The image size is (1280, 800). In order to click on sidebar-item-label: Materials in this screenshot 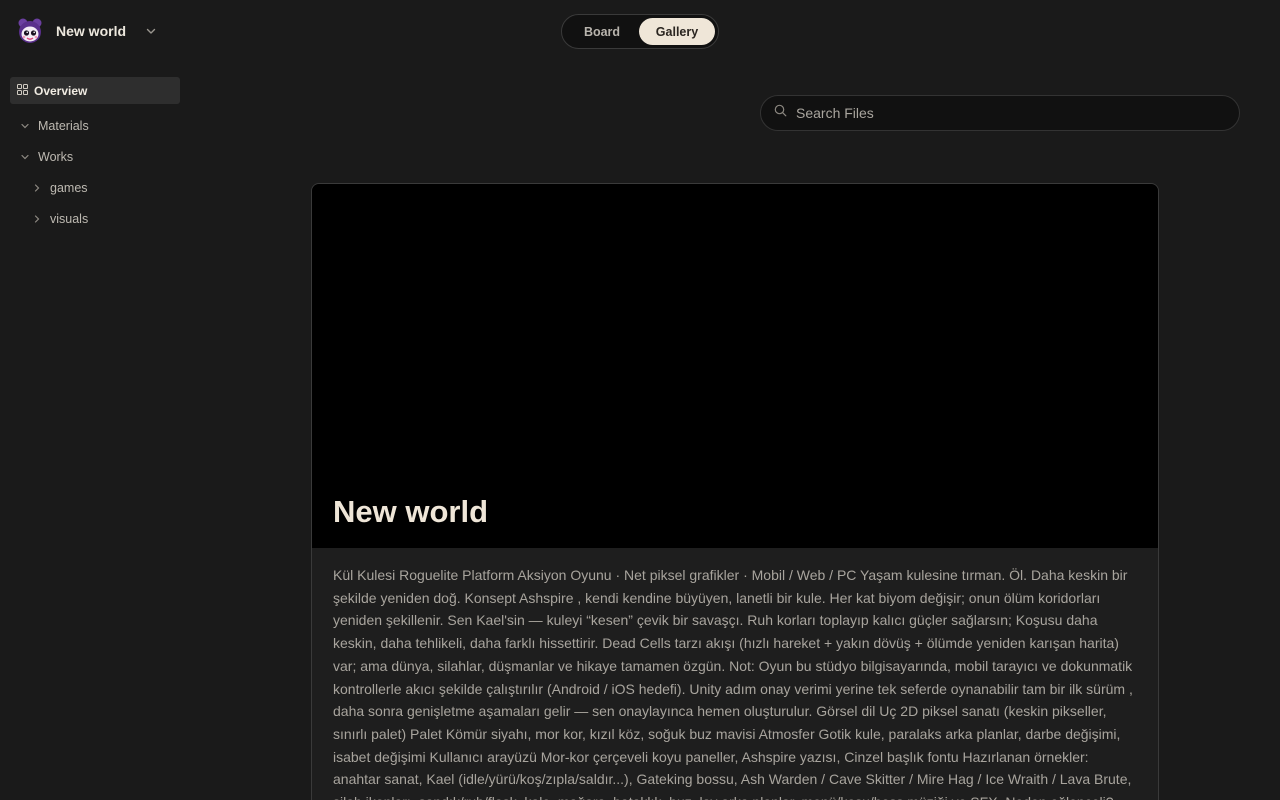, I will do `click(63, 125)`.